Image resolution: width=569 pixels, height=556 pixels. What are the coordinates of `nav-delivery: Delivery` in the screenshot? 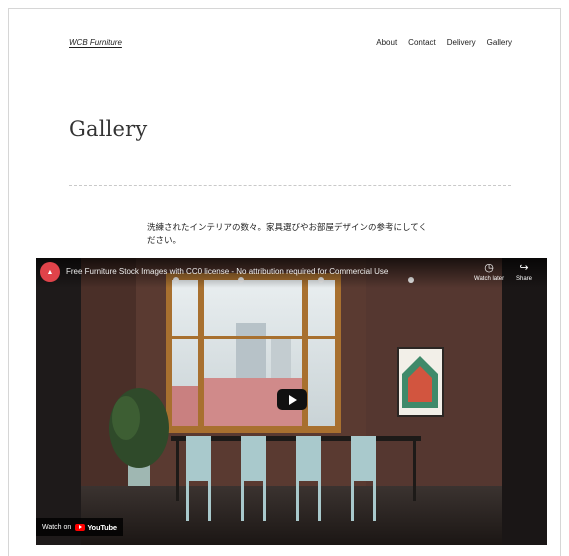 It's located at (461, 42).